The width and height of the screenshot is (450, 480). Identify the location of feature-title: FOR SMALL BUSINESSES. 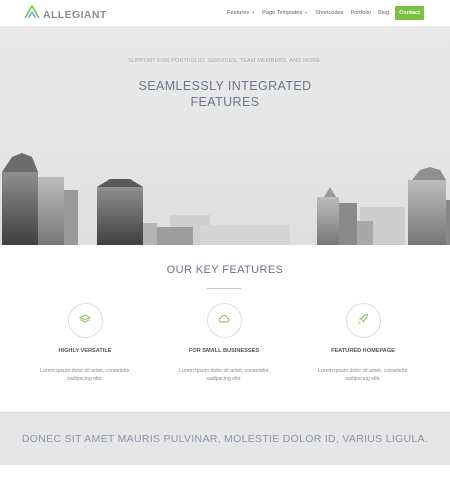
(224, 351).